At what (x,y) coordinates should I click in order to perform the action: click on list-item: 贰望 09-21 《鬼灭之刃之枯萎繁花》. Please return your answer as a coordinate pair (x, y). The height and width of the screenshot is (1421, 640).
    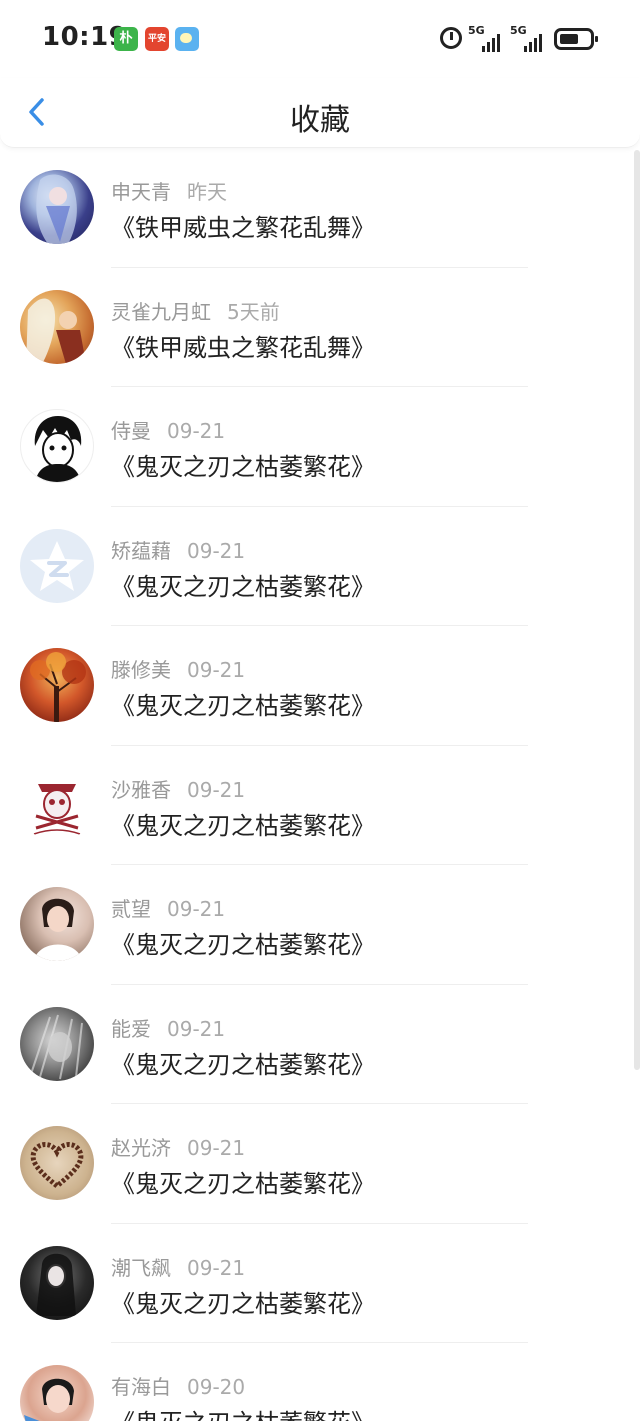
    Looking at the image, I should click on (320, 925).